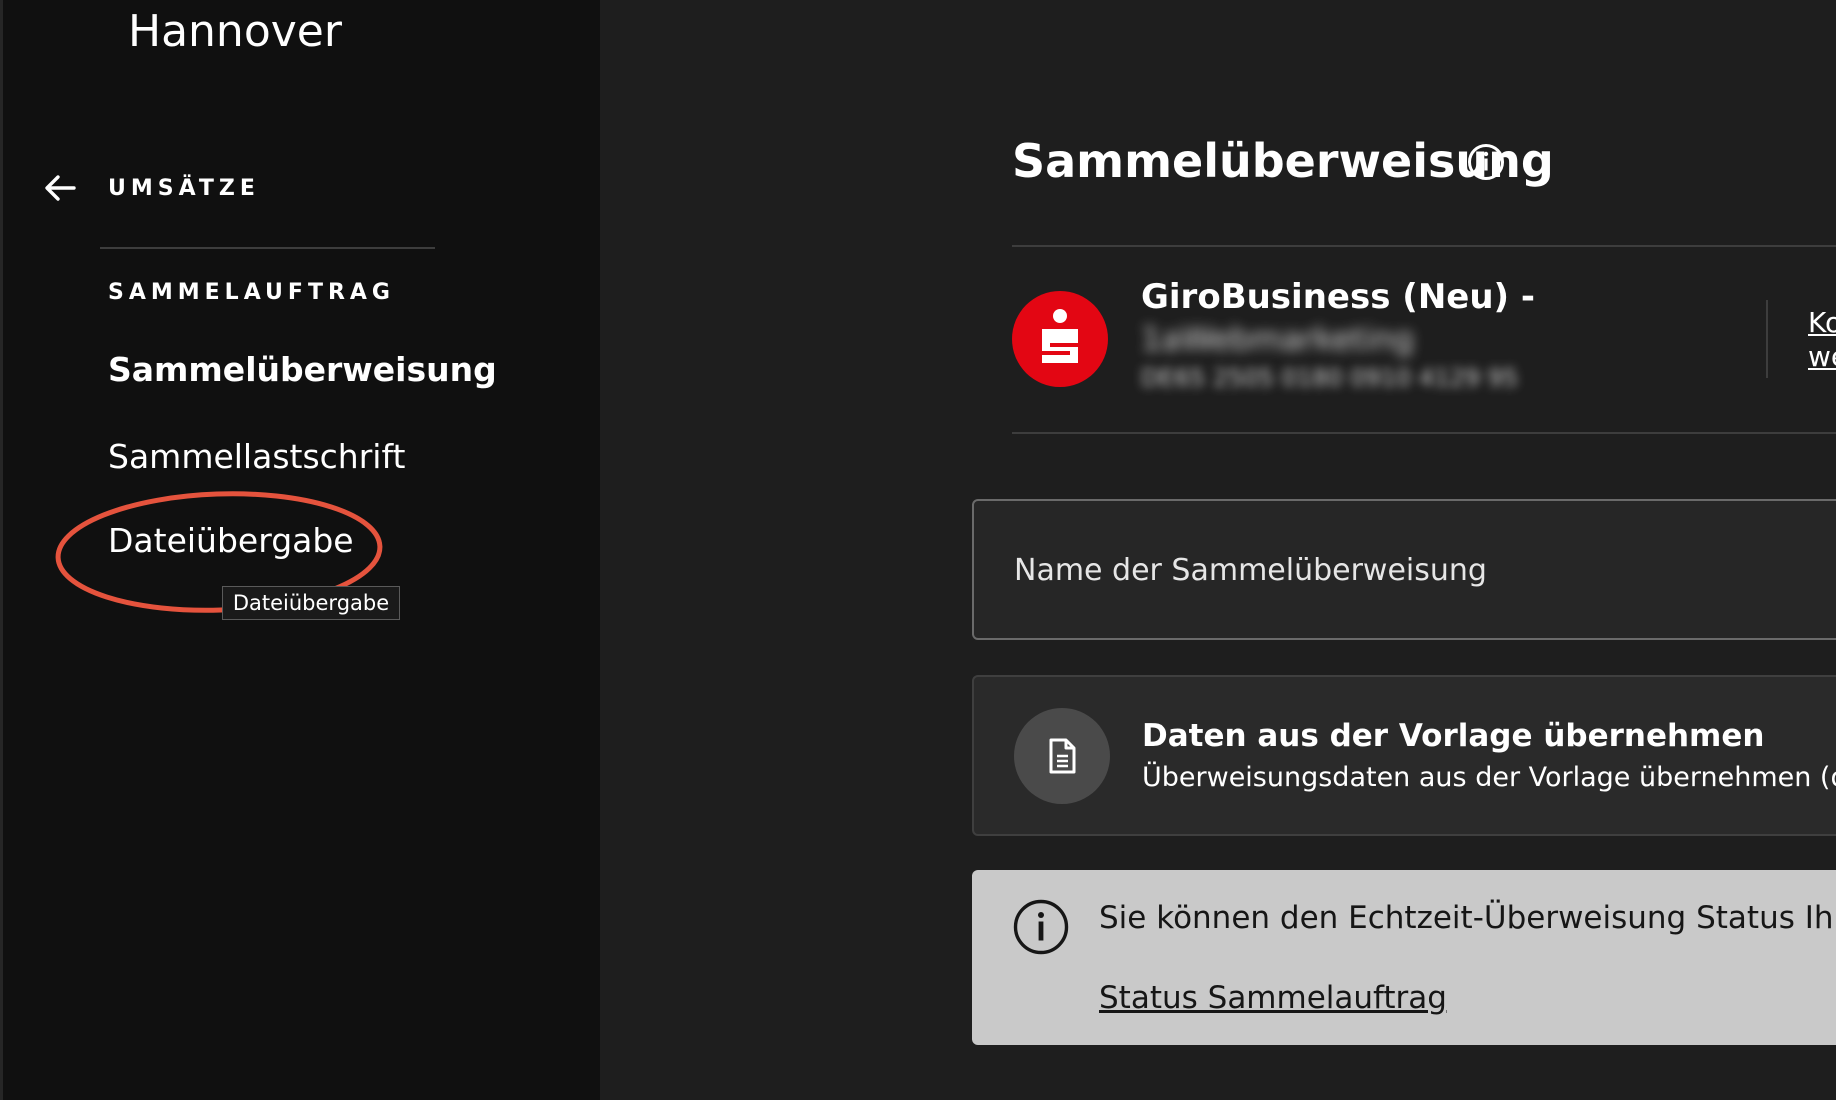 Image resolution: width=1836 pixels, height=1100 pixels. Describe the element at coordinates (1277, 339) in the screenshot. I see `account-holder-blurred: 1aWebmarketing` at that location.